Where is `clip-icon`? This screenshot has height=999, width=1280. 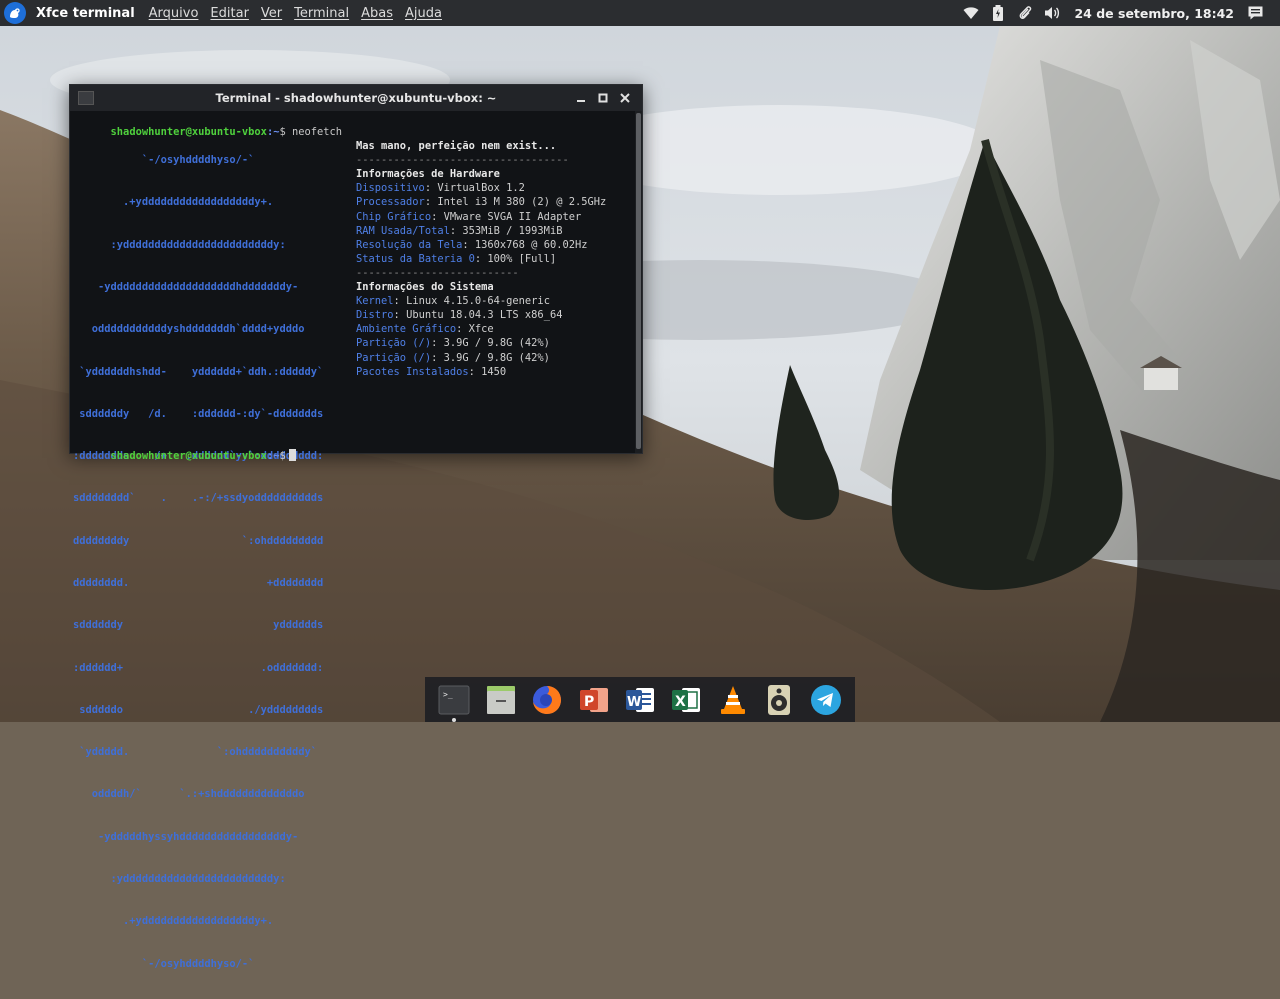
clip-icon is located at coordinates (1025, 13).